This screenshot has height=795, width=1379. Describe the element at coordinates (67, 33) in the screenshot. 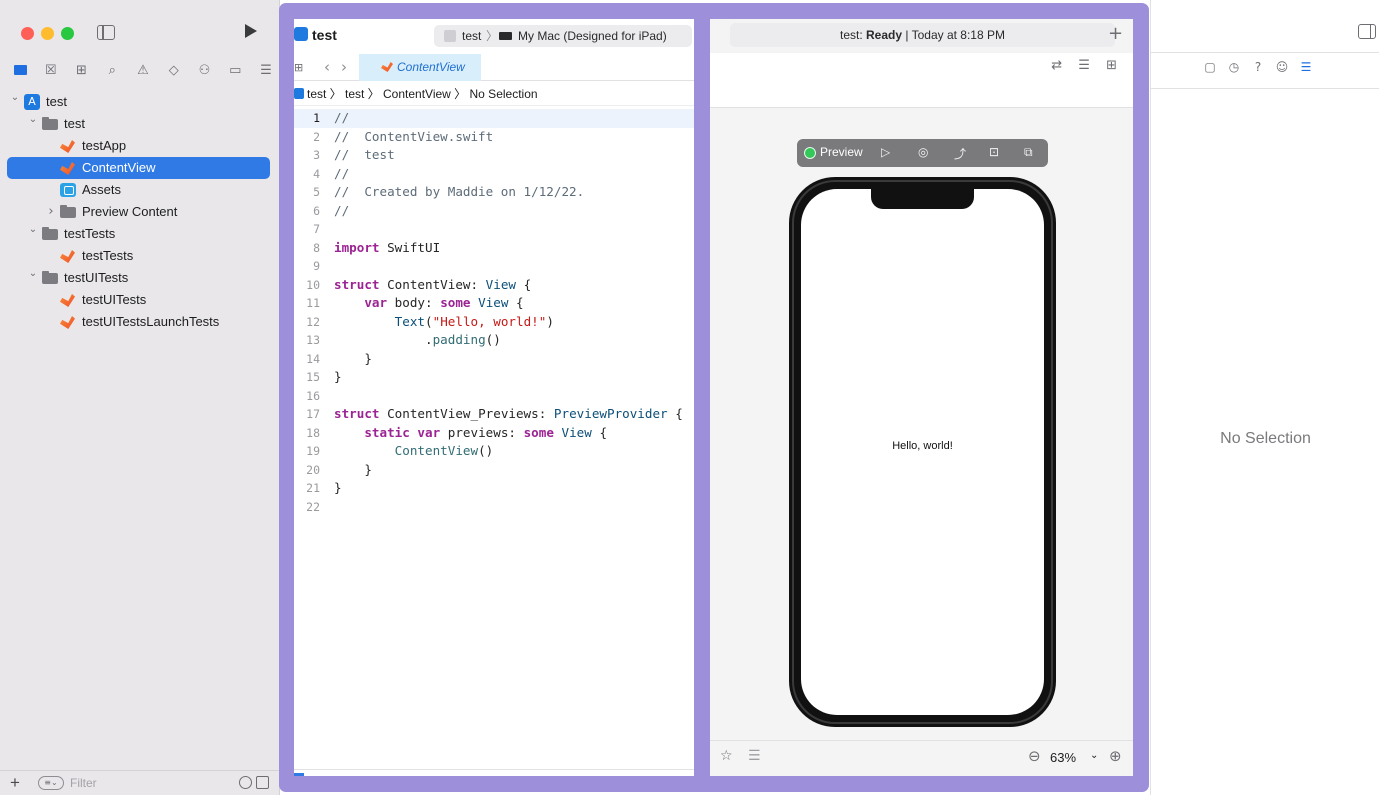

I see `zoom-window-button` at that location.